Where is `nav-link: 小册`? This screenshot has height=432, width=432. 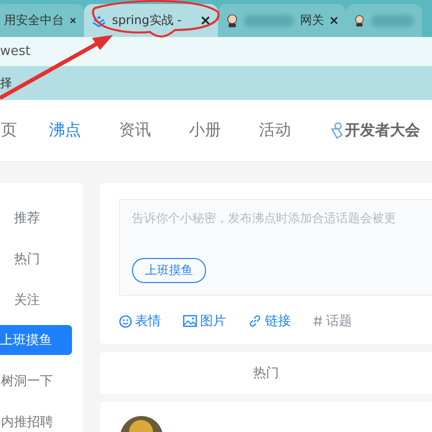
nav-link: 小册 is located at coordinates (205, 130).